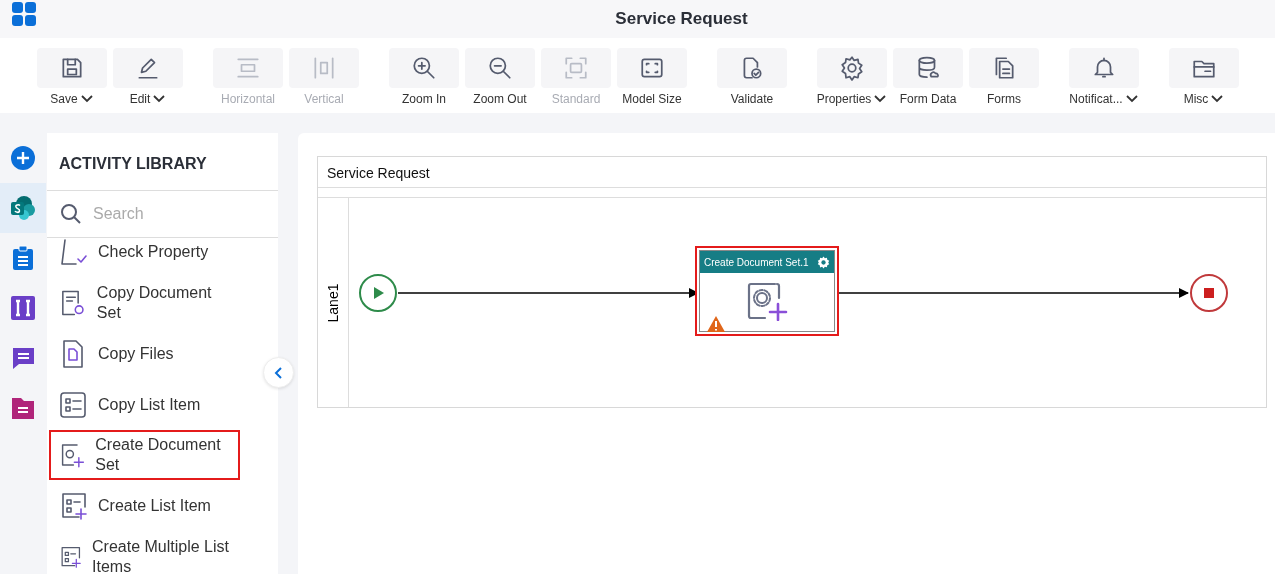 Image resolution: width=1275 pixels, height=574 pixels. I want to click on zoom-in-icon, so click(424, 68).